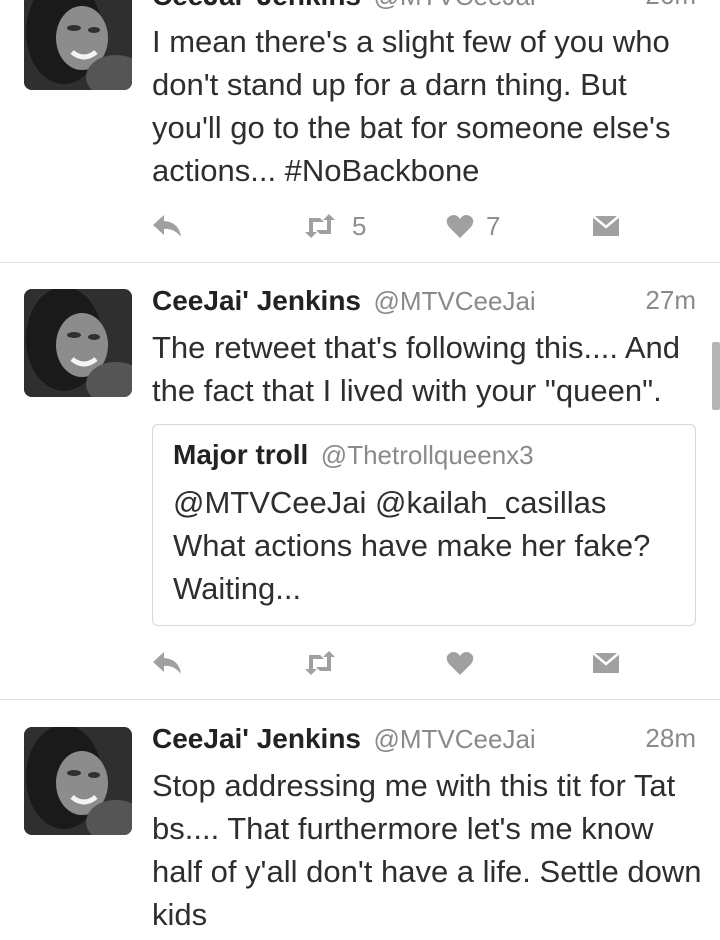 This screenshot has width=720, height=940. I want to click on like-button: 7, so click(473, 226).